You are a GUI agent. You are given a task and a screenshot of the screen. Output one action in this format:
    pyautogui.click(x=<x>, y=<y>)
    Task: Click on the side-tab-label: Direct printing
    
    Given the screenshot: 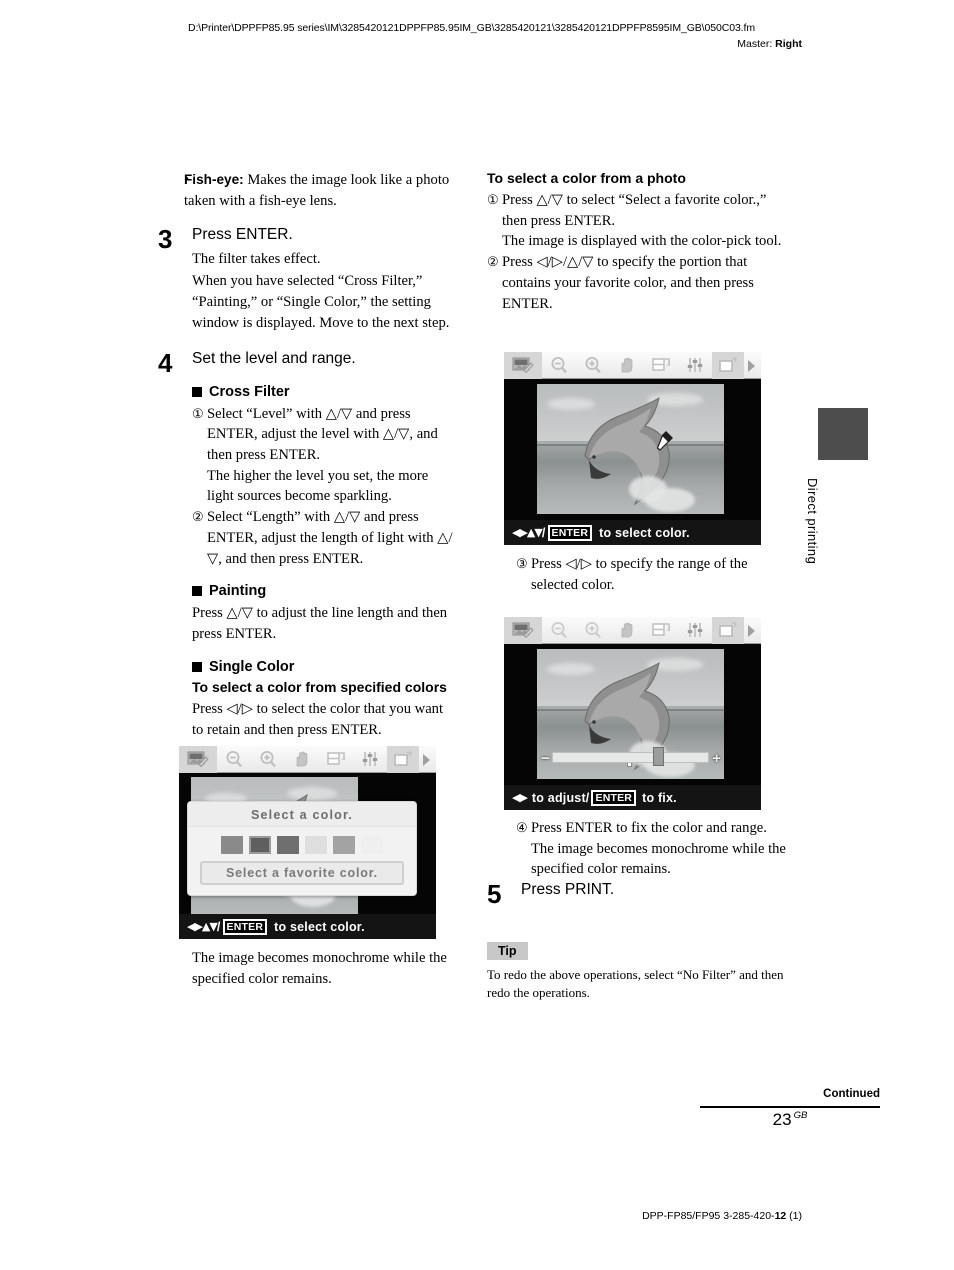 What is the action you would take?
    pyautogui.click(x=812, y=521)
    